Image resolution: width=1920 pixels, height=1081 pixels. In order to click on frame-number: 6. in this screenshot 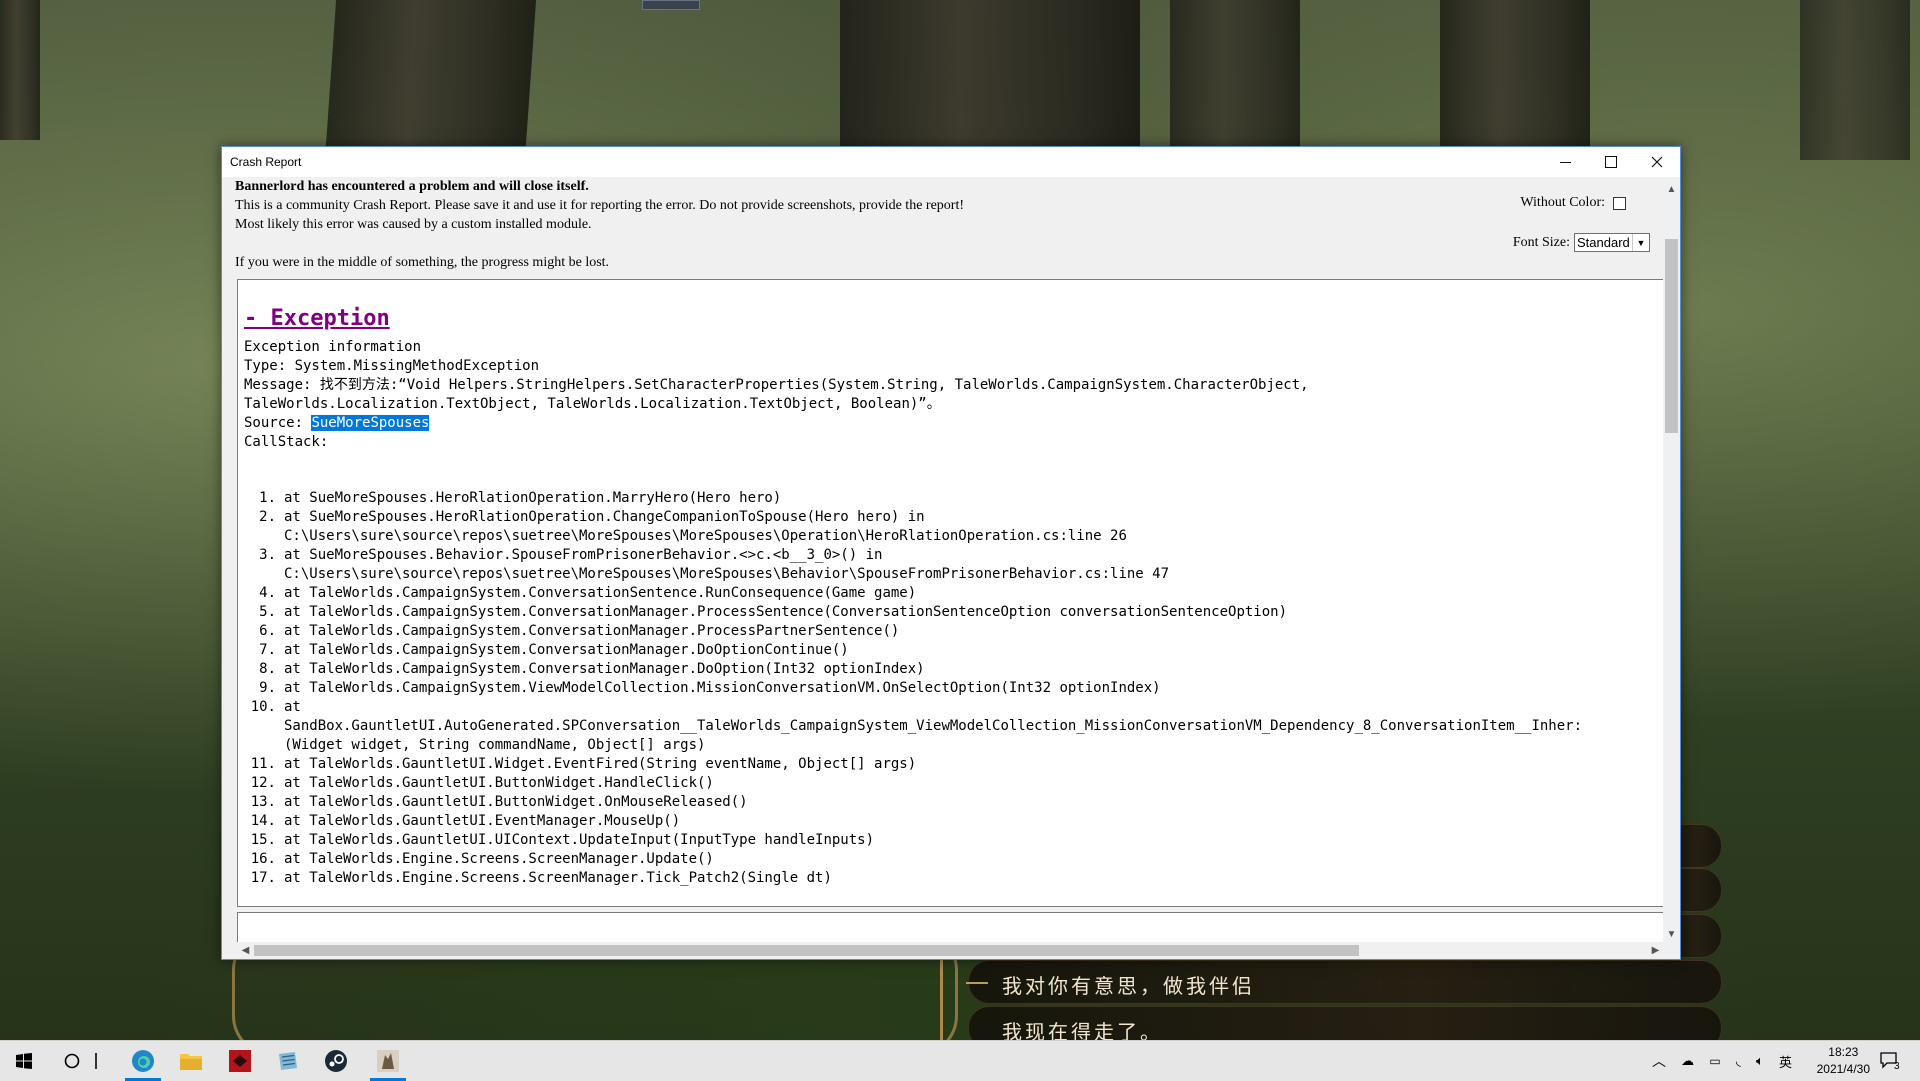, I will do `click(267, 631)`.